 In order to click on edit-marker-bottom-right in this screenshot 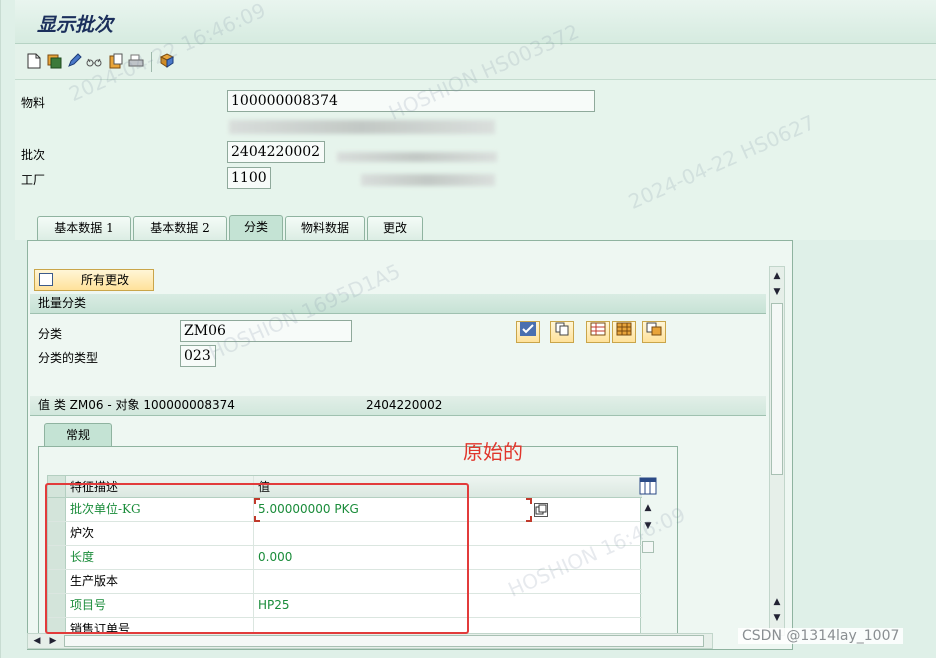, I will do `click(529, 519)`.